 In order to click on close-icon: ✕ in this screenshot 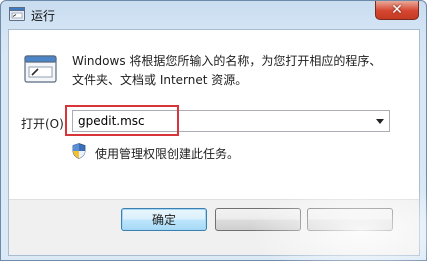, I will do `click(397, 10)`.